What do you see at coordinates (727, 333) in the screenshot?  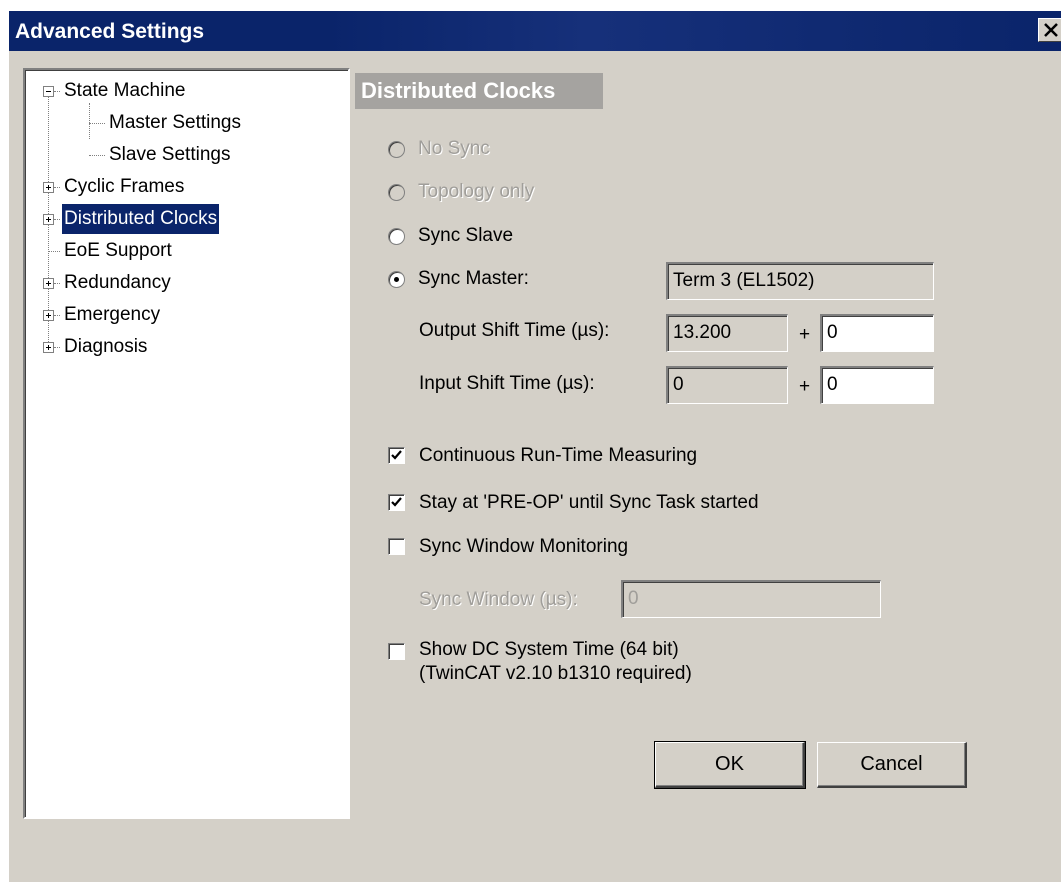 I see `output-shift-value: 13.200` at bounding box center [727, 333].